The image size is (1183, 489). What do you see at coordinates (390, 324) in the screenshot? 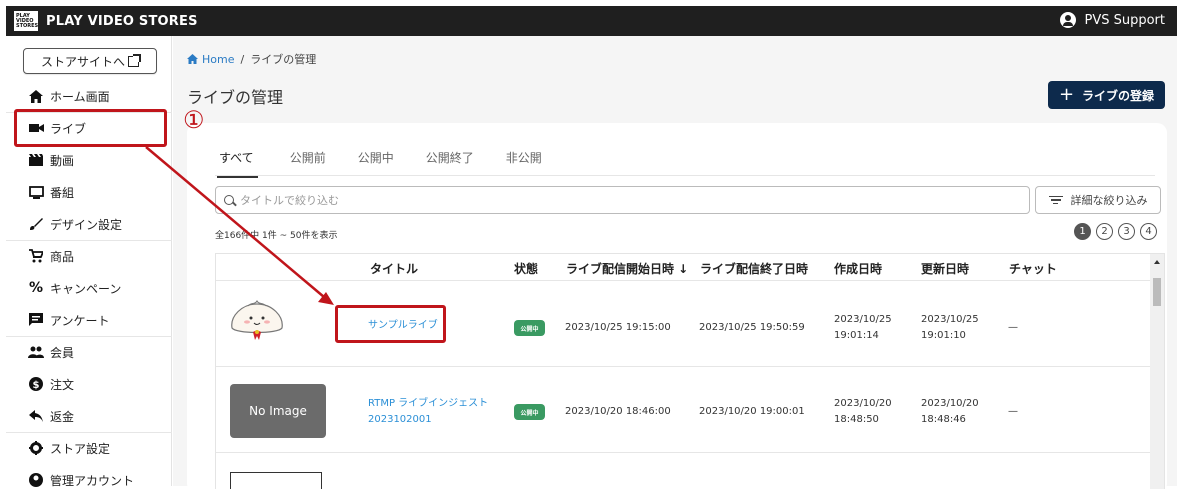
I see `highlight-sample-live` at bounding box center [390, 324].